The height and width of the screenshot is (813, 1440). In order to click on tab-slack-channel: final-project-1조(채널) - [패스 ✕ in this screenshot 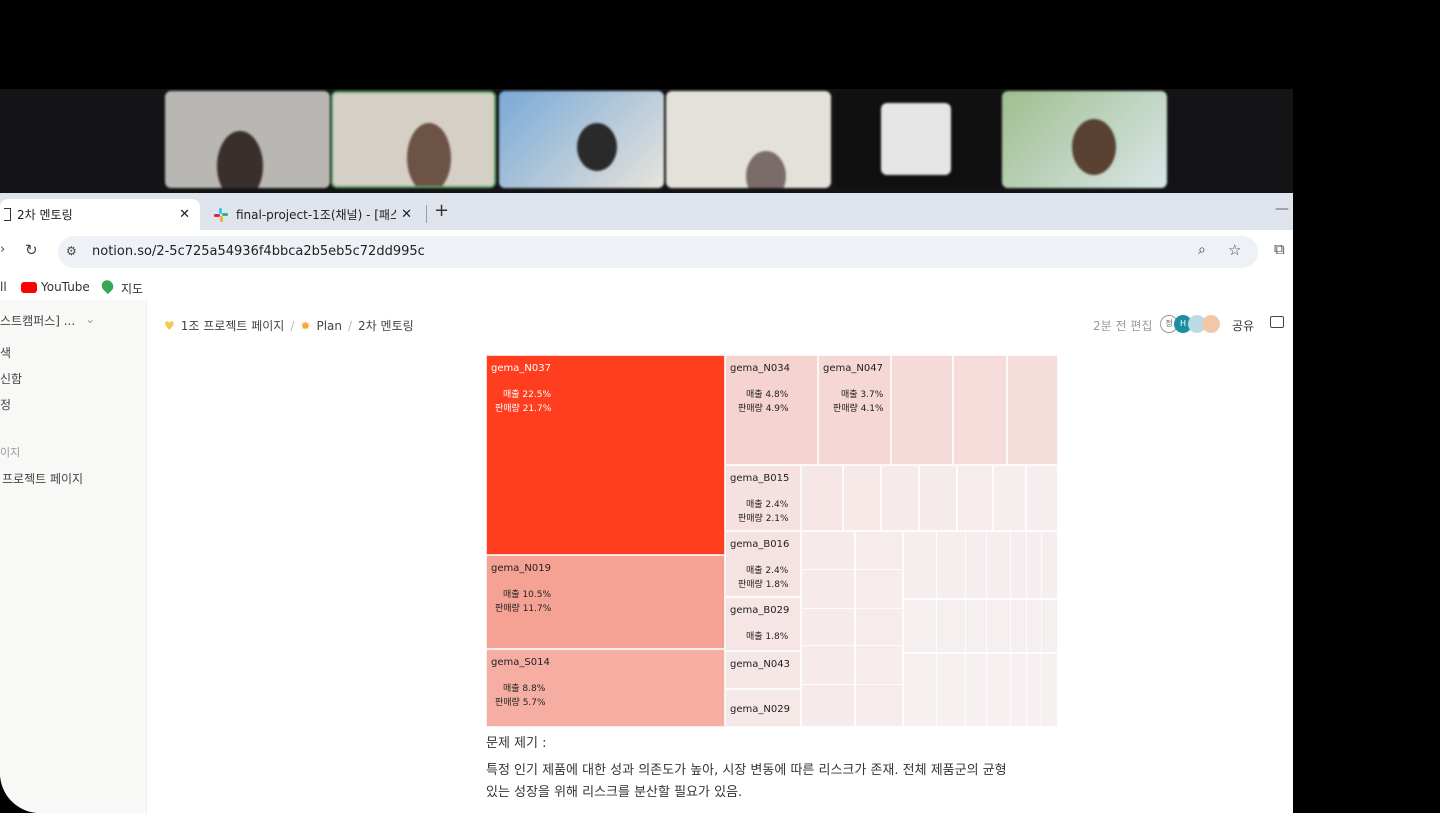, I will do `click(315, 214)`.